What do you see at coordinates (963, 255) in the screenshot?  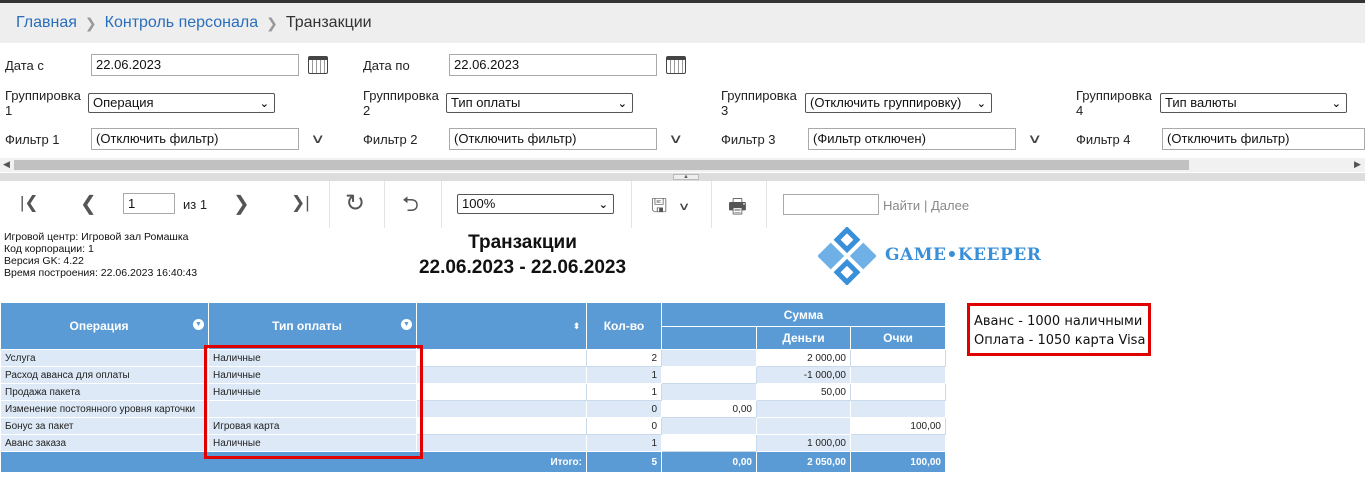 I see `gamekeeper-logo: GAME•KEEPER` at bounding box center [963, 255].